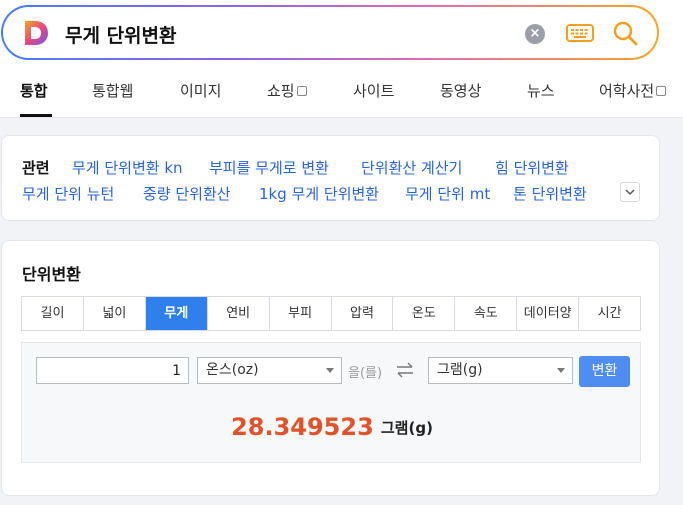 The height and width of the screenshot is (505, 683). I want to click on tab-integrated: 통합, so click(34, 90).